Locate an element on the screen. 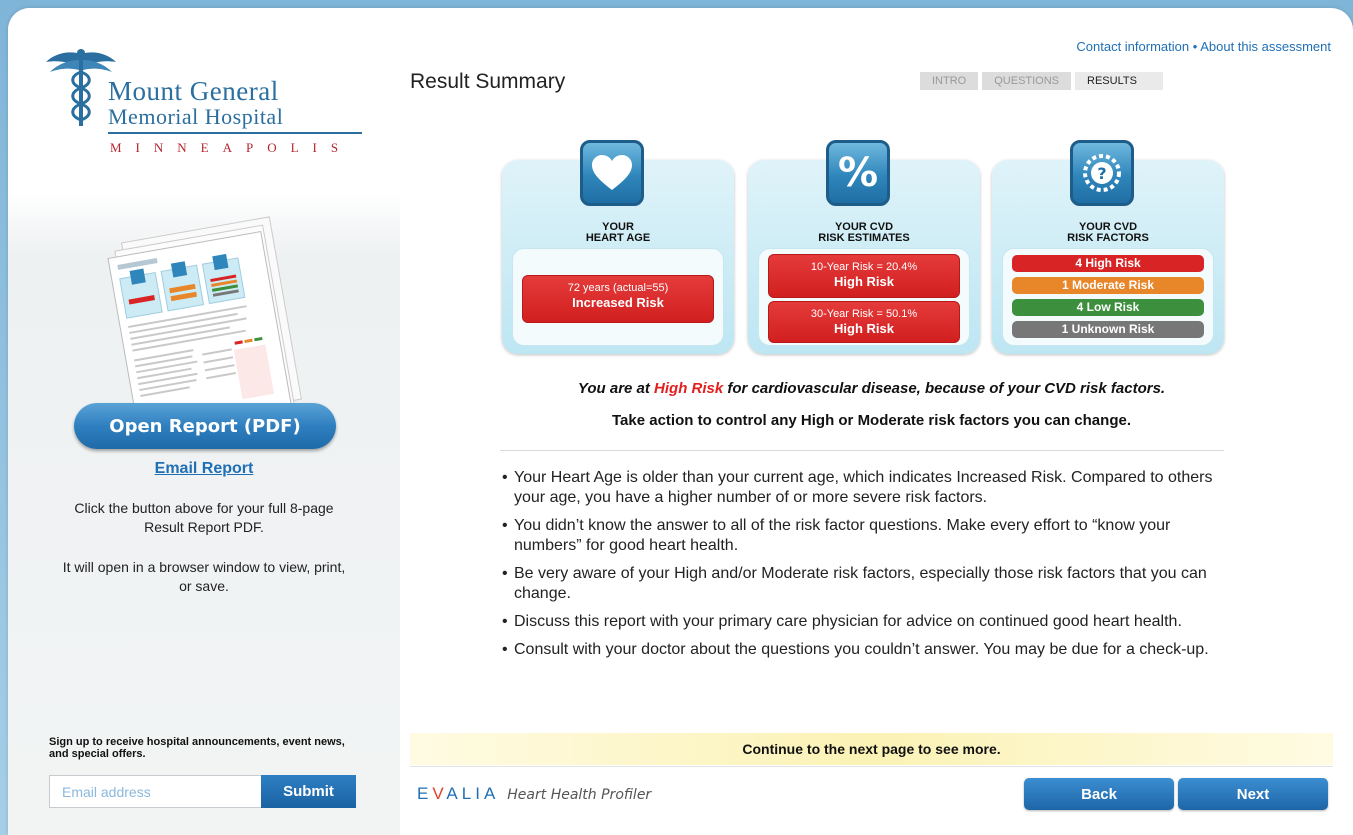 Image resolution: width=1353 pixels, height=835 pixels. percent-icon: % is located at coordinates (858, 173).